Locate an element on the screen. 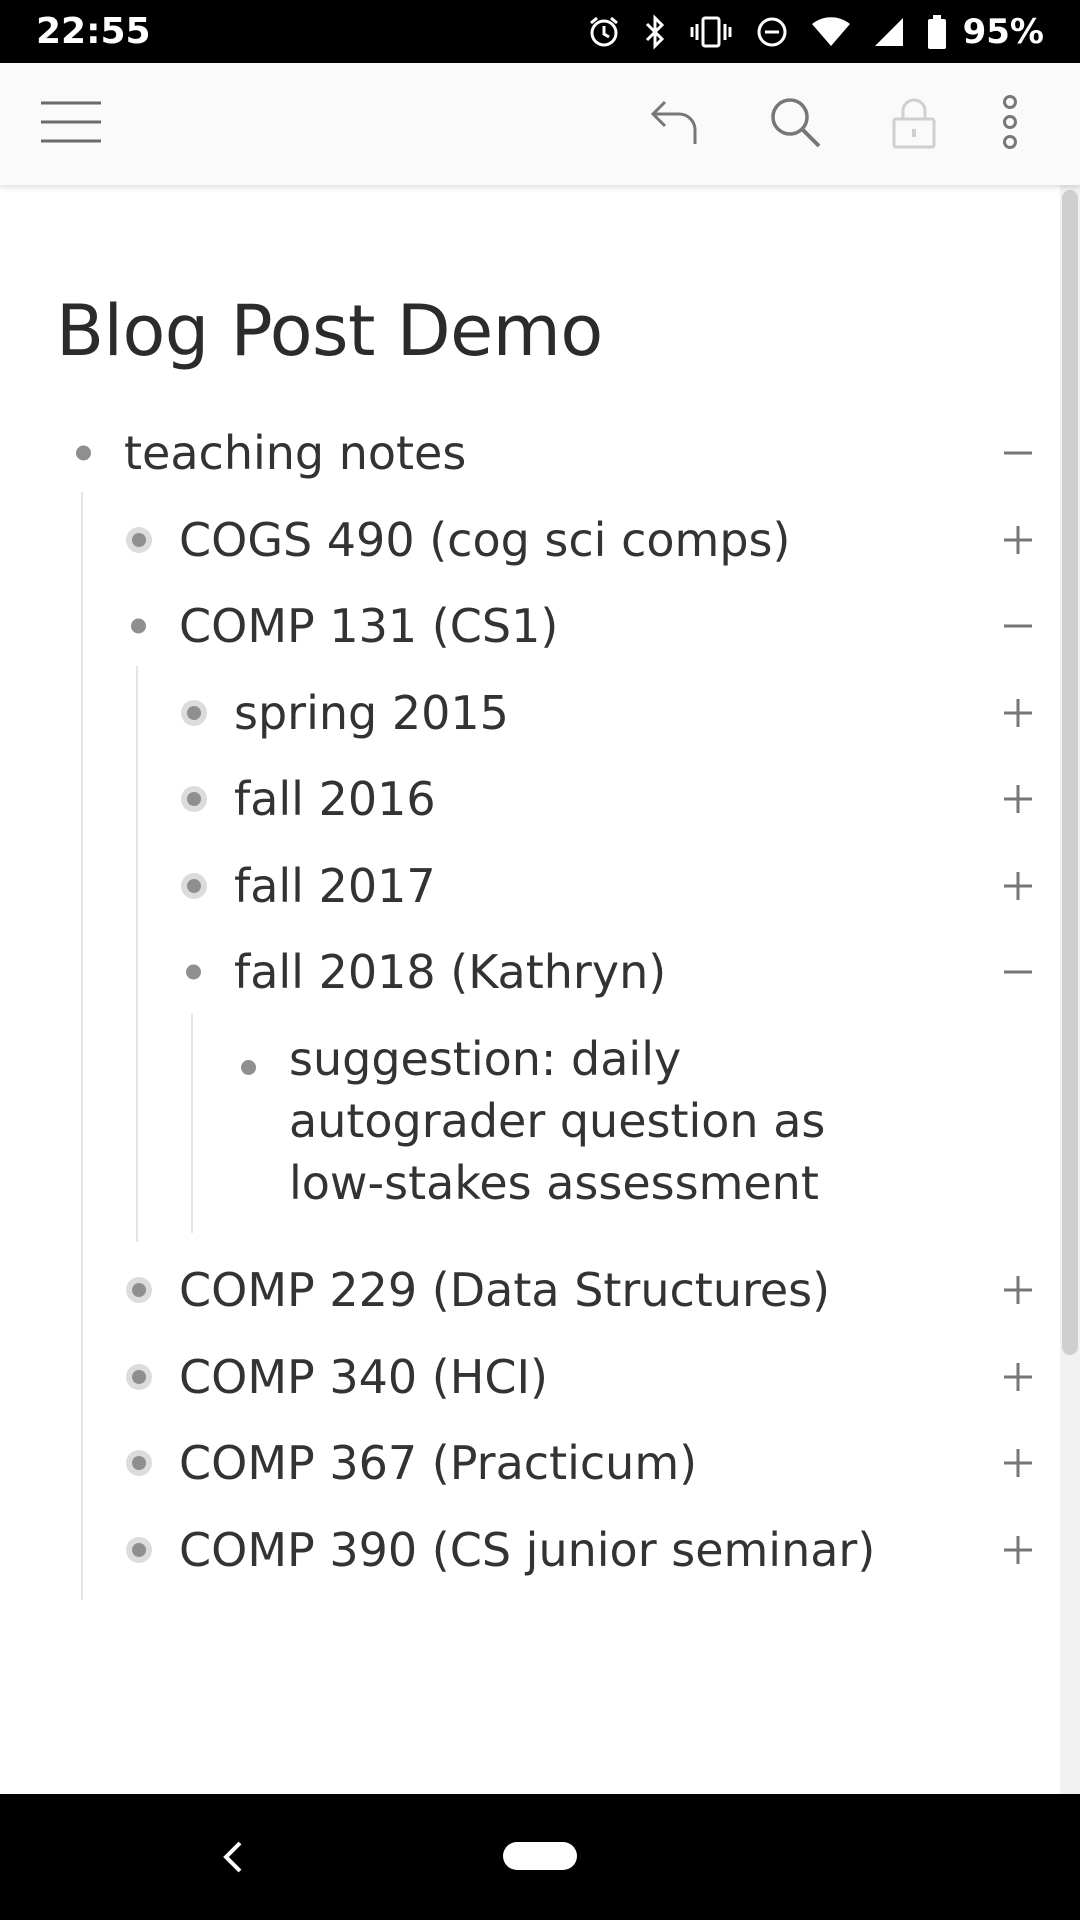 The height and width of the screenshot is (1920, 1080). signal-icon is located at coordinates (889, 32).